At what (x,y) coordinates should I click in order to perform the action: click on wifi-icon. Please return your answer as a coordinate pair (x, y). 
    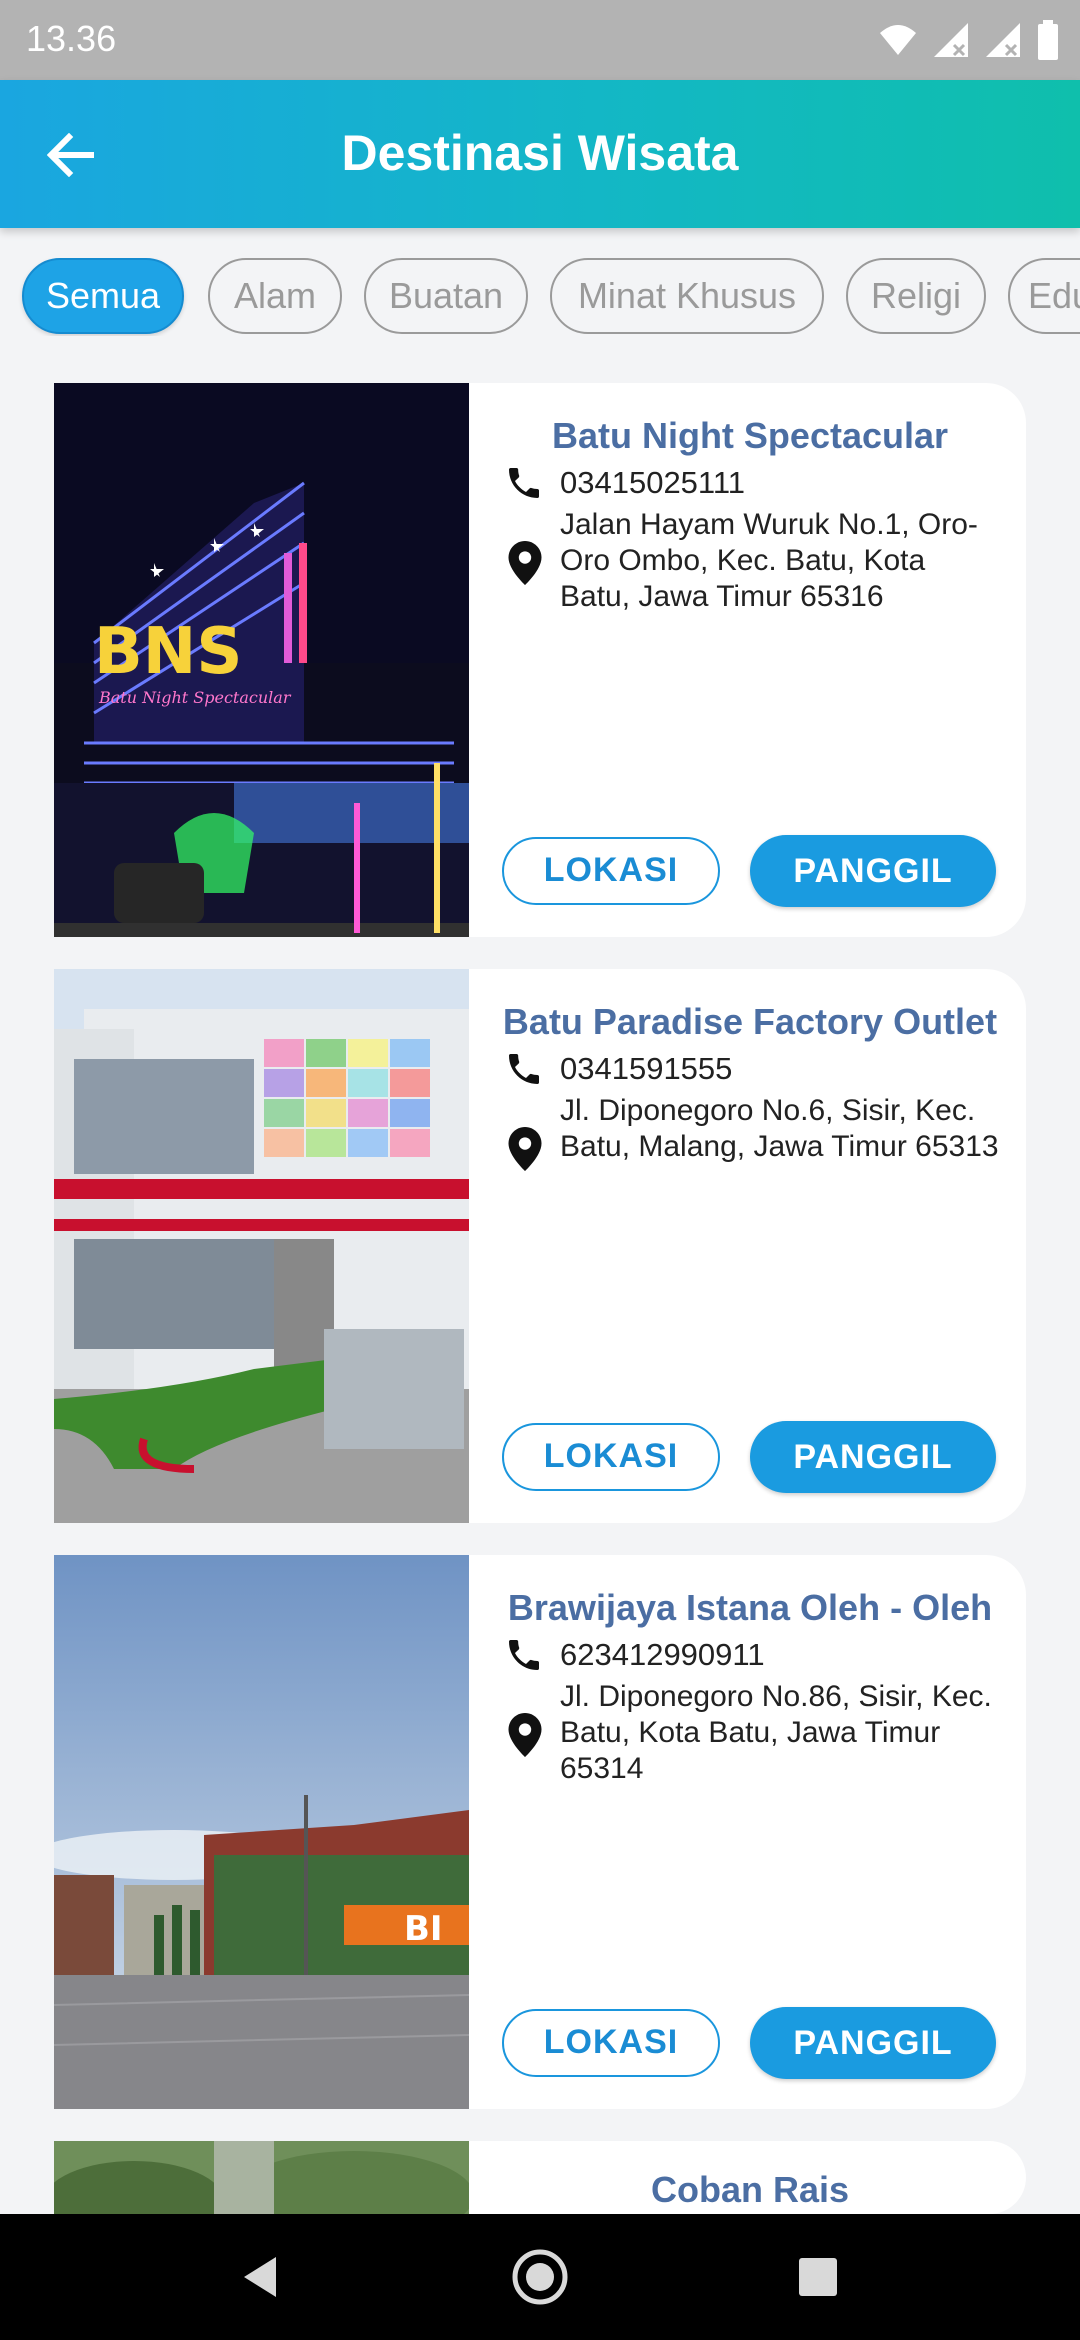
    Looking at the image, I should click on (898, 40).